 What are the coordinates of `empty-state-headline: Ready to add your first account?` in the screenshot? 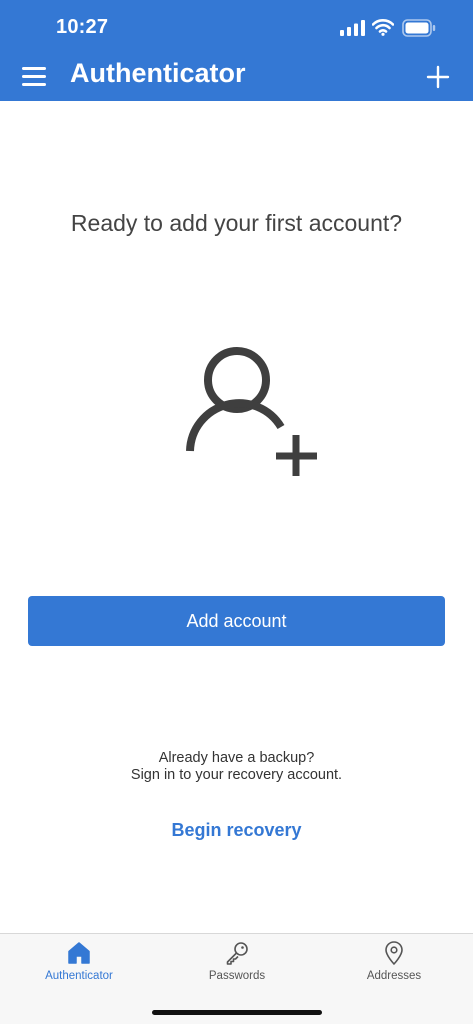 It's located at (236, 223).